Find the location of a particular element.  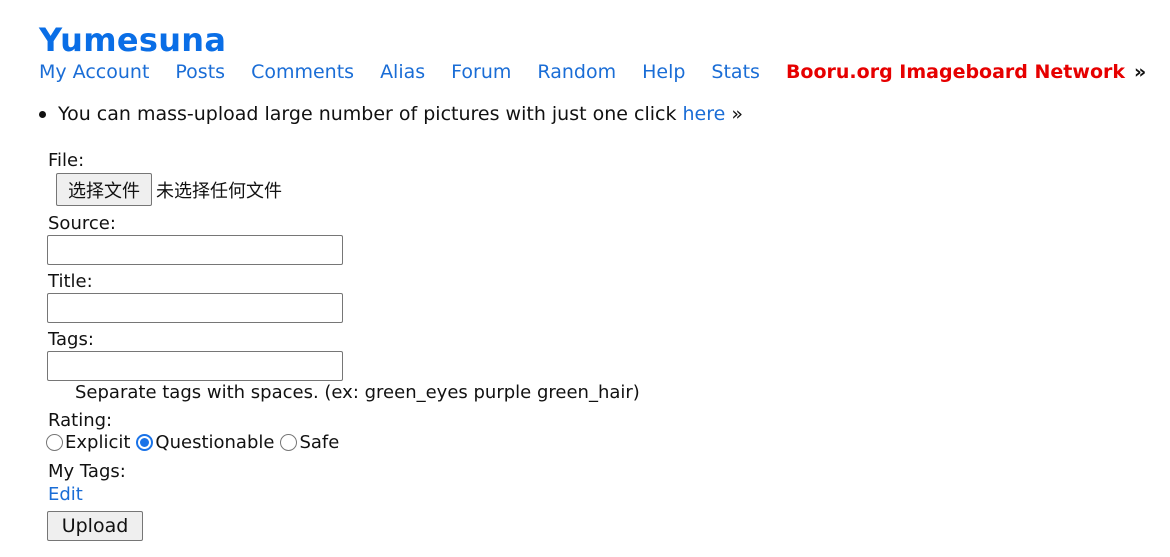

radio-selected-dot is located at coordinates (145, 442).